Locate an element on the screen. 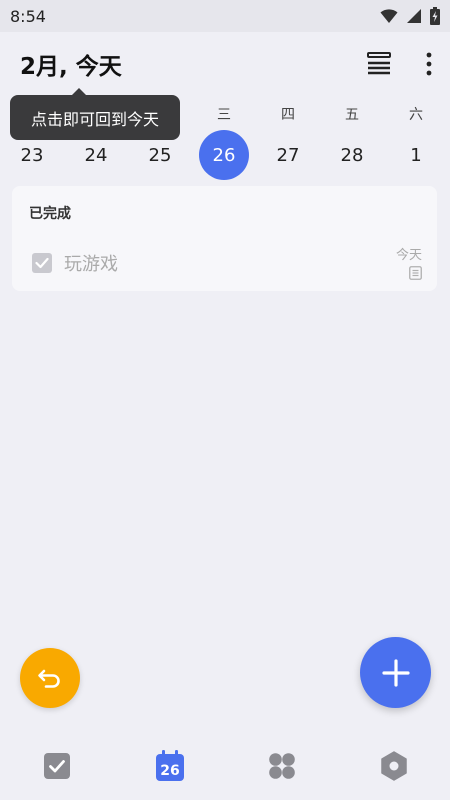  day-cell: 五 28 is located at coordinates (352, 142).